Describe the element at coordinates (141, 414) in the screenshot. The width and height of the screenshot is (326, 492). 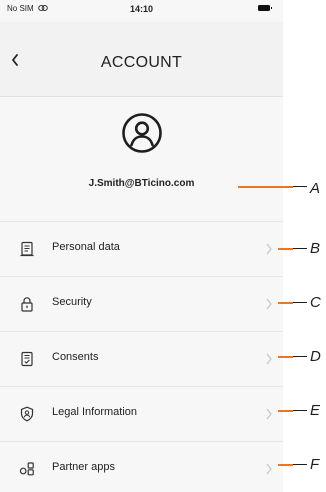
I see `menu-item-legal-information: Legal Information` at that location.